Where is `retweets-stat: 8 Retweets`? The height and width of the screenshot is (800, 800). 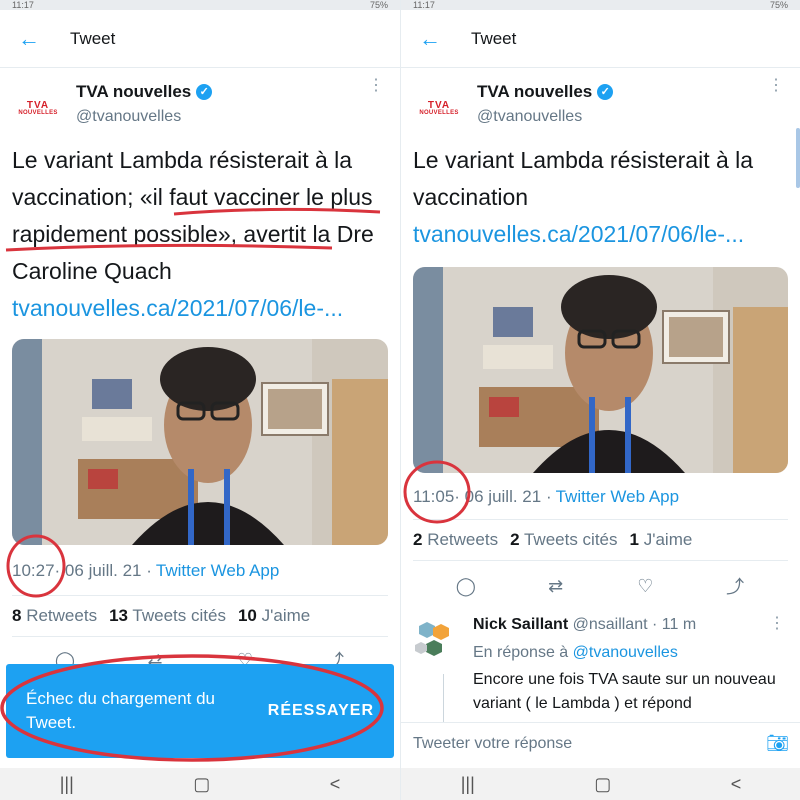 retweets-stat: 8 Retweets is located at coordinates (54, 616).